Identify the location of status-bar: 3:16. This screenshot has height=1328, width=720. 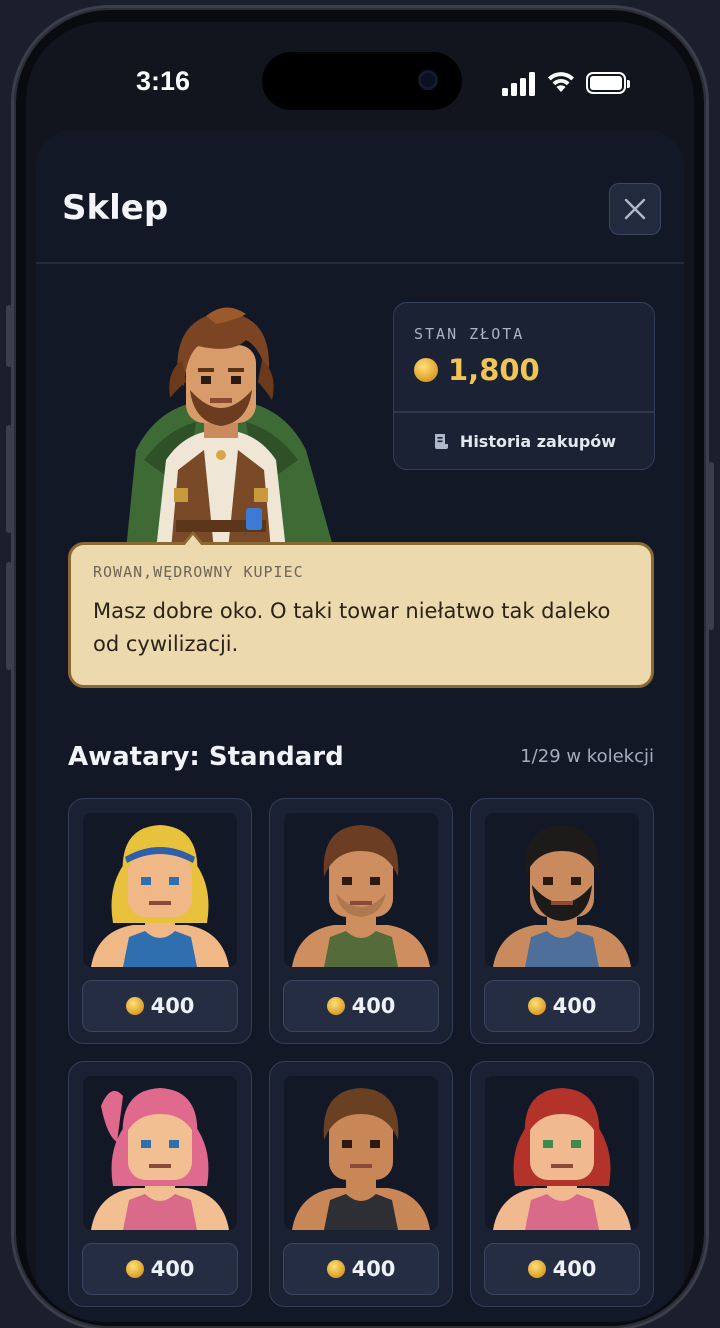
(360, 77).